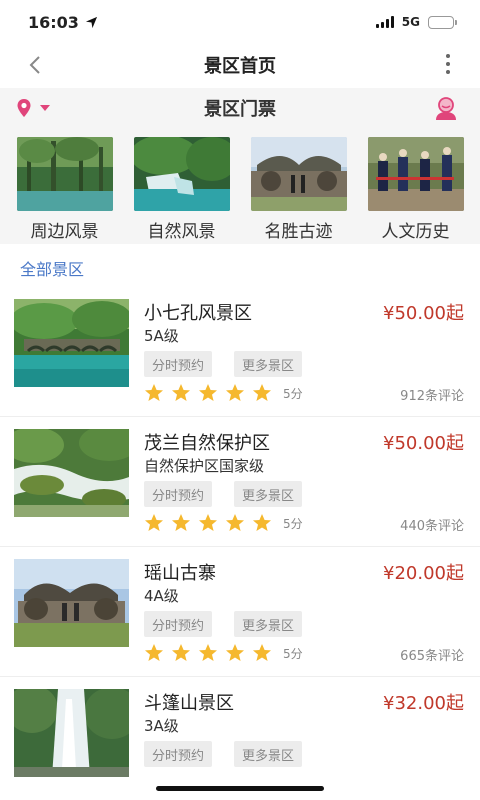 Image resolution: width=480 pixels, height=800 pixels. I want to click on user-icon, so click(446, 108).